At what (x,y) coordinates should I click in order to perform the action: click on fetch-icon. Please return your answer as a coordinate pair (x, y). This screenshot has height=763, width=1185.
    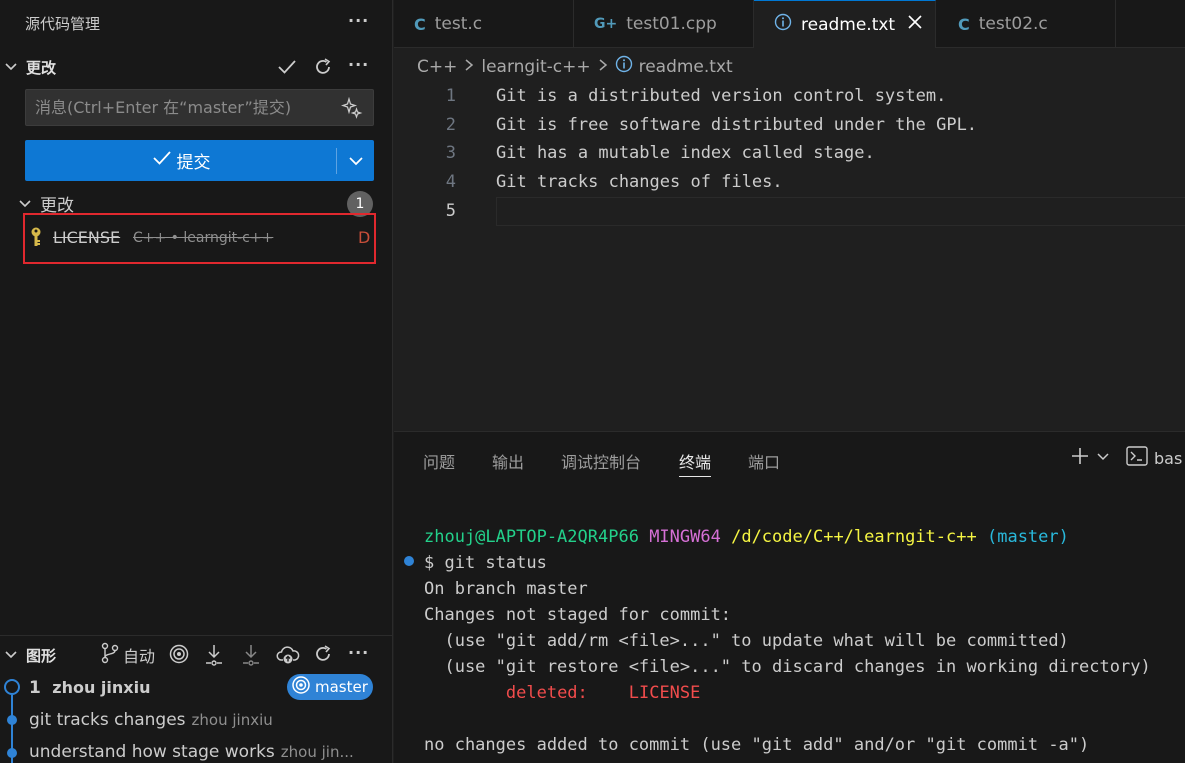
    Looking at the image, I should click on (214, 657).